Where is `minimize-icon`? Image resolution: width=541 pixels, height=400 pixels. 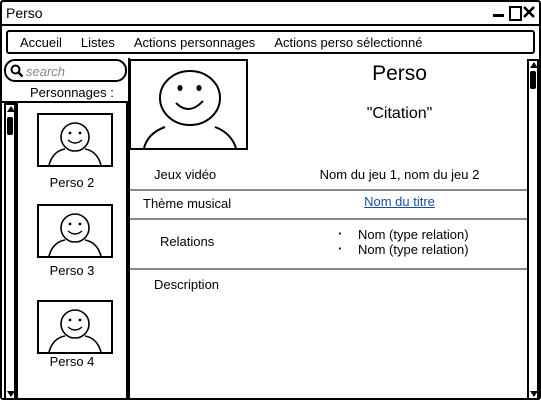
minimize-icon is located at coordinates (499, 12).